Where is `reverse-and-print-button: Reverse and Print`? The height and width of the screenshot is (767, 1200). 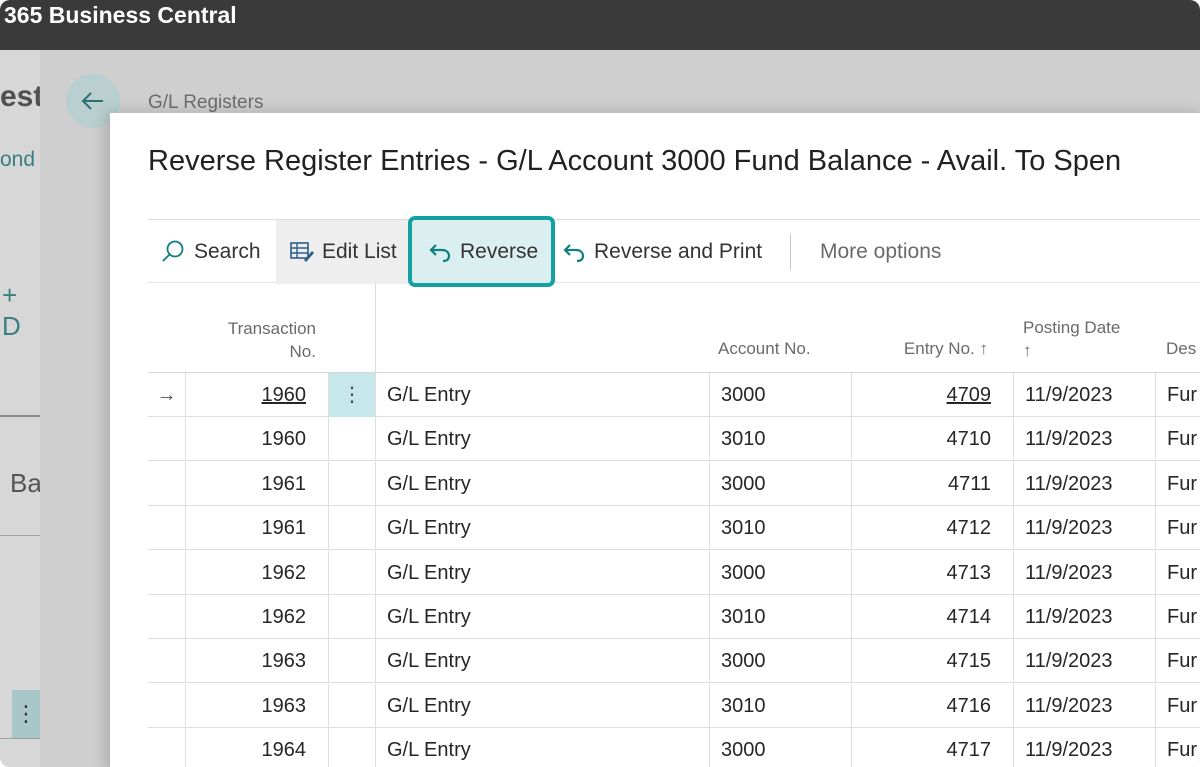 reverse-and-print-button: Reverse and Print is located at coordinates (662, 252).